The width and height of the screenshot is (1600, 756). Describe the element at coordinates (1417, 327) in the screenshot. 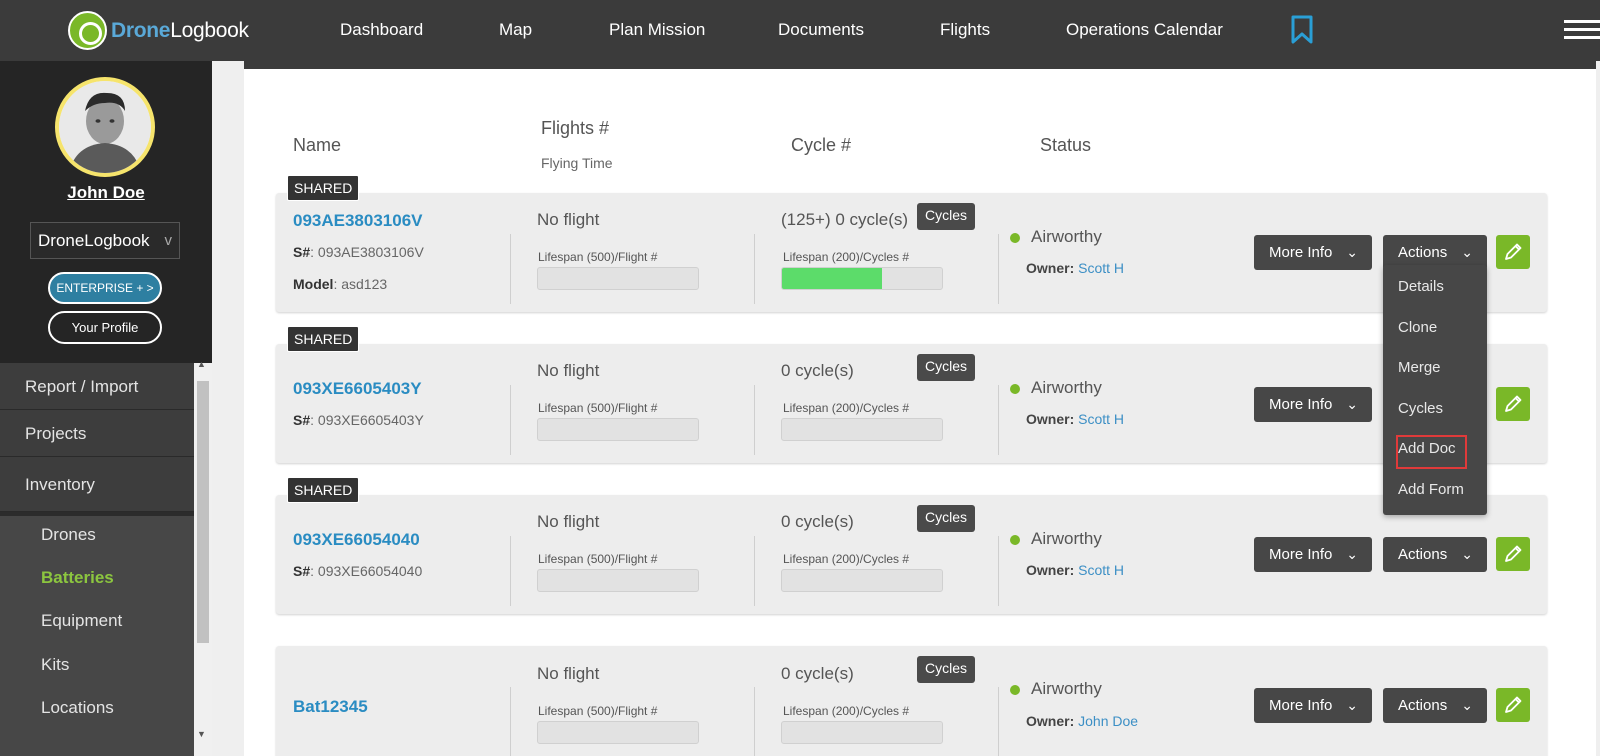

I see `menu-item-clone: Clone` at that location.